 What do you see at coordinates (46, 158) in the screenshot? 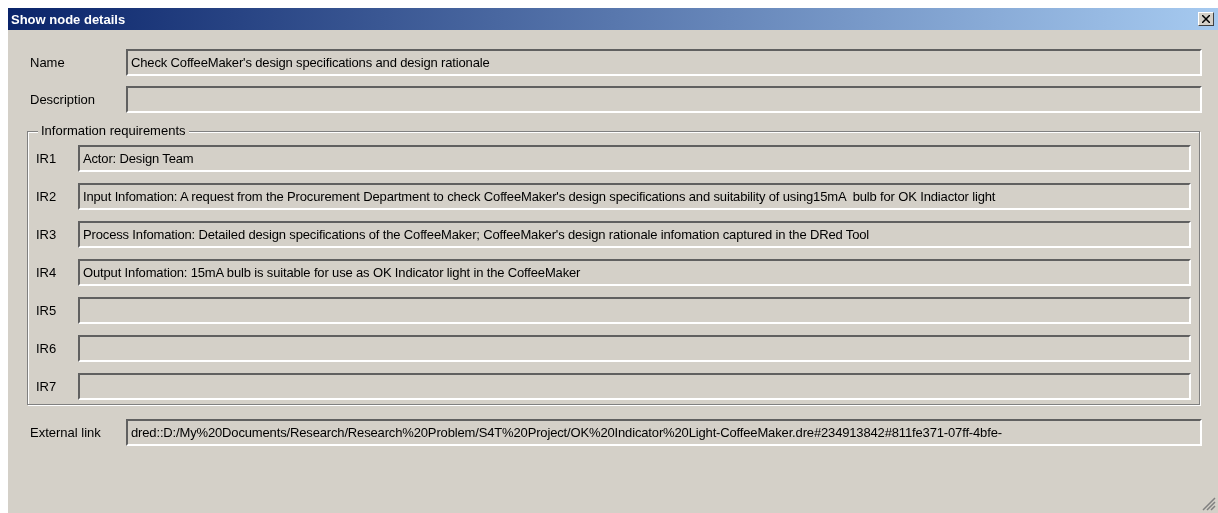
I see `field-label: IR1` at bounding box center [46, 158].